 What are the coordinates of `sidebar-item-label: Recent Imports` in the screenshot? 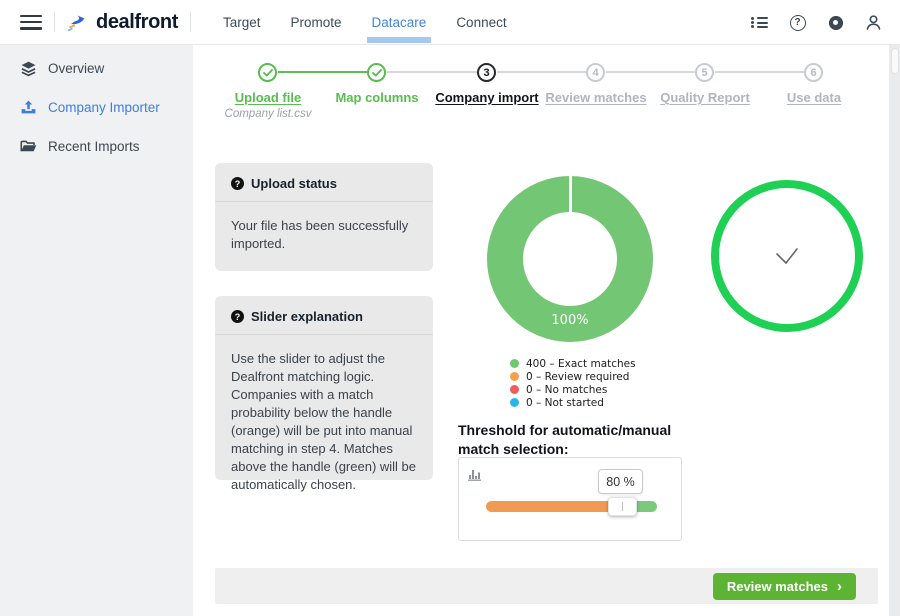 It's located at (94, 146).